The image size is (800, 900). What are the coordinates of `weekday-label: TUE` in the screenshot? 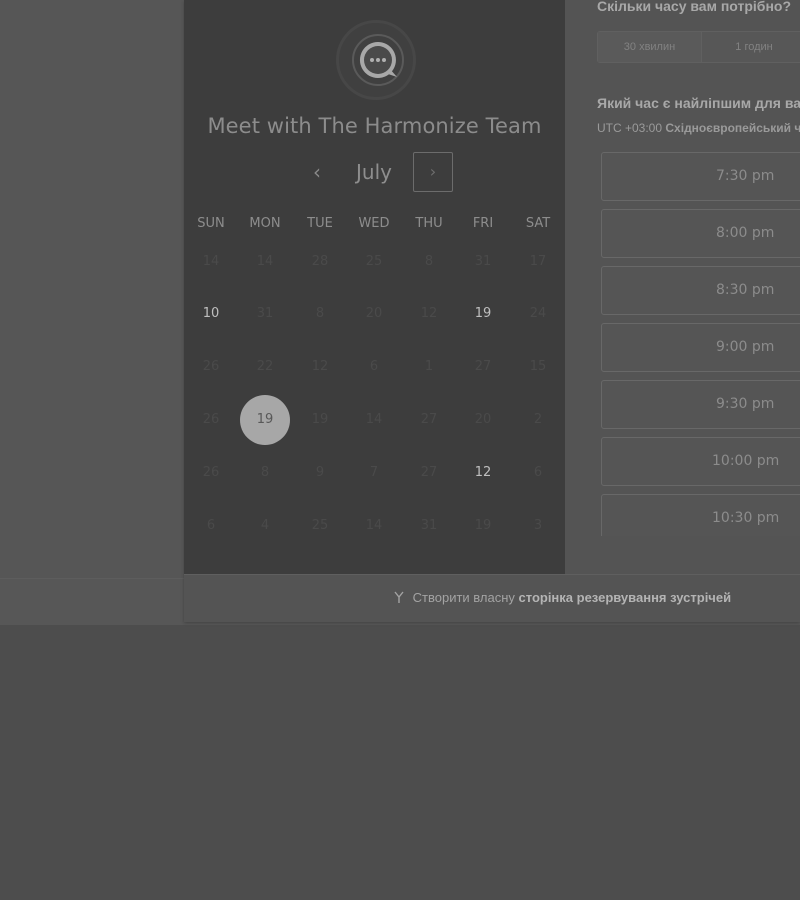 It's located at (320, 223).